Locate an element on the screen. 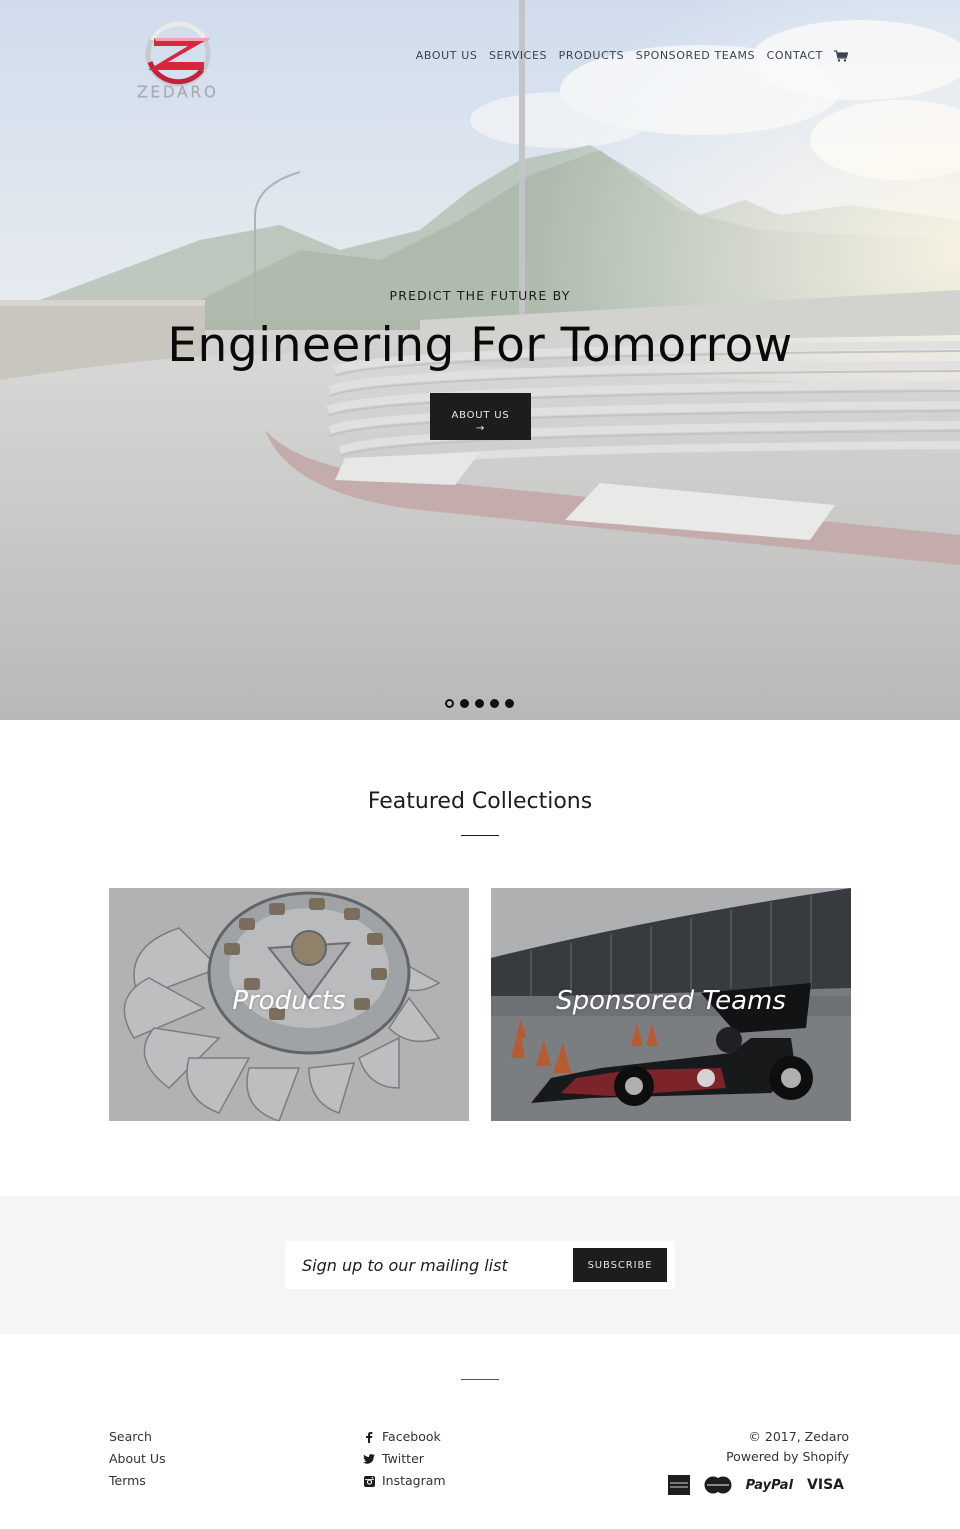 The image size is (960, 1529). subscribe-button: SUBSCRIBE is located at coordinates (620, 1265).